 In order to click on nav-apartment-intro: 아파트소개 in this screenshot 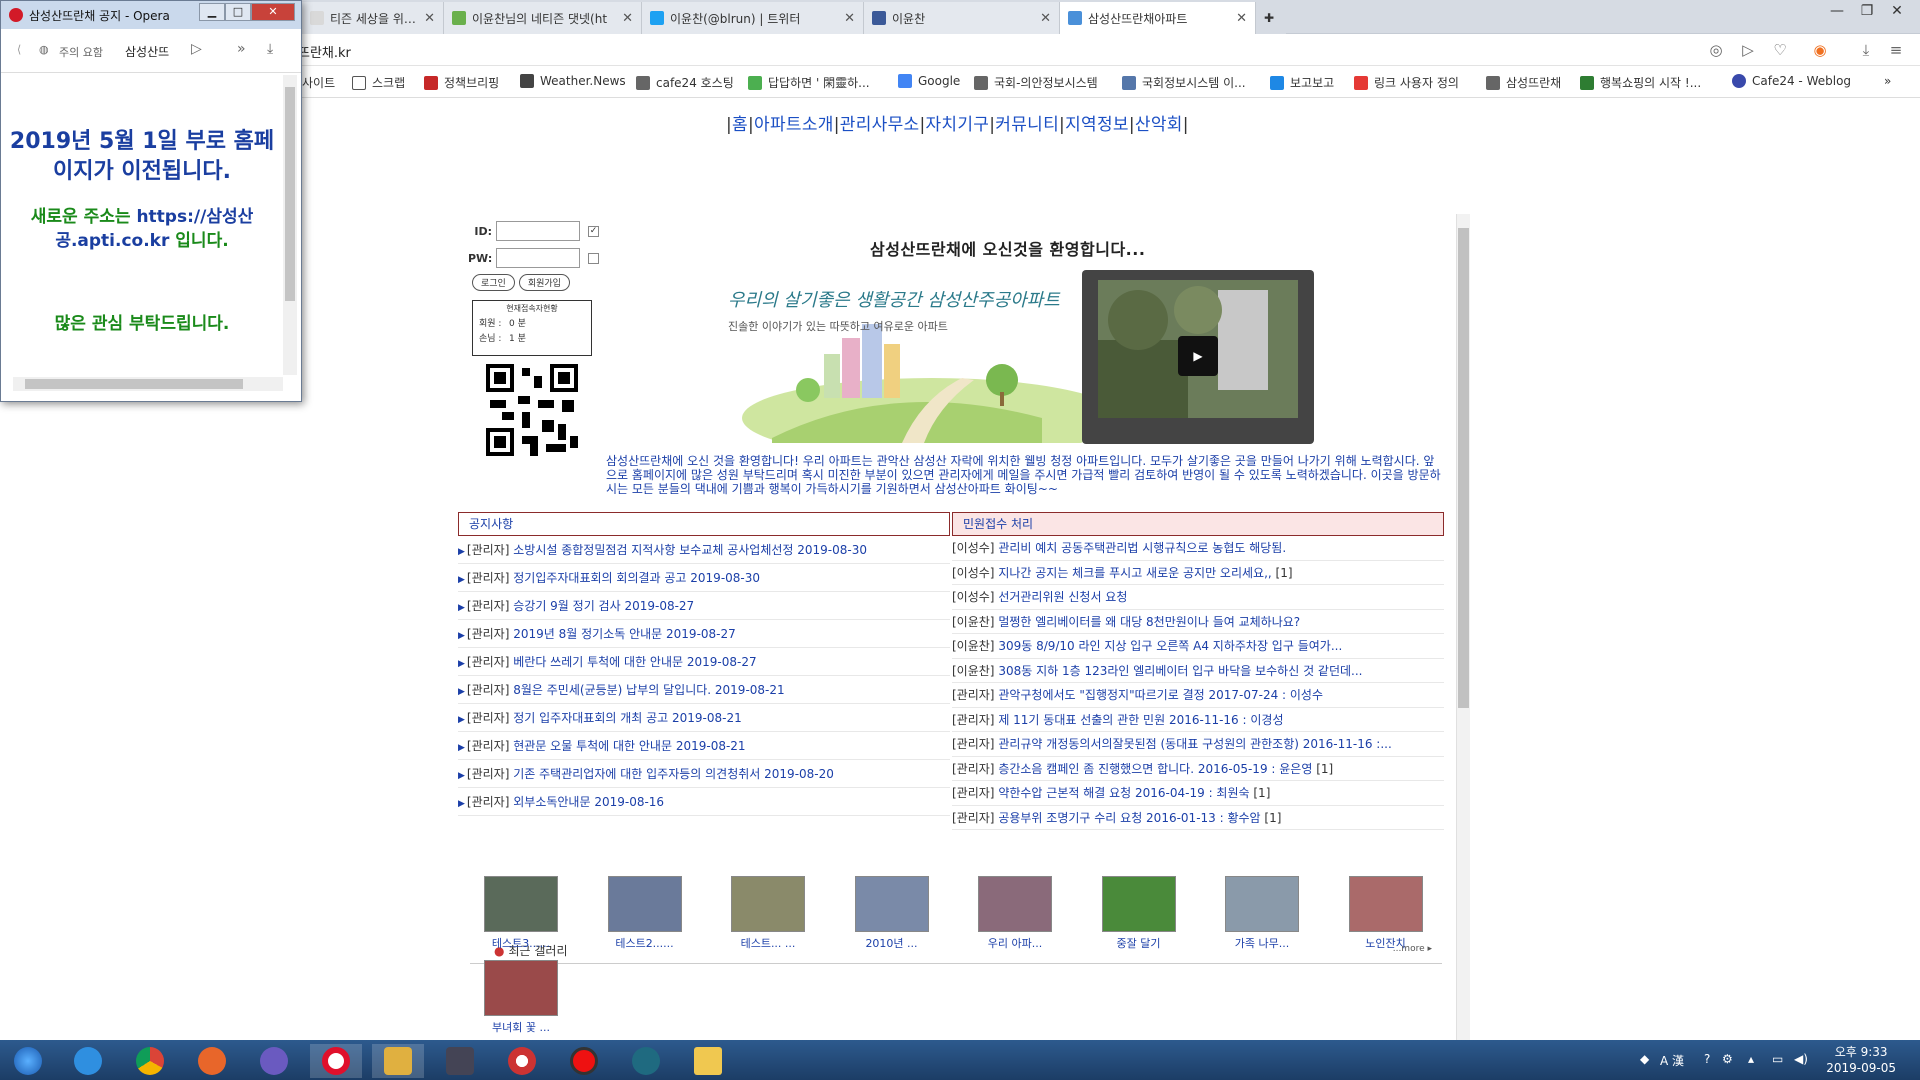, I will do `click(794, 125)`.